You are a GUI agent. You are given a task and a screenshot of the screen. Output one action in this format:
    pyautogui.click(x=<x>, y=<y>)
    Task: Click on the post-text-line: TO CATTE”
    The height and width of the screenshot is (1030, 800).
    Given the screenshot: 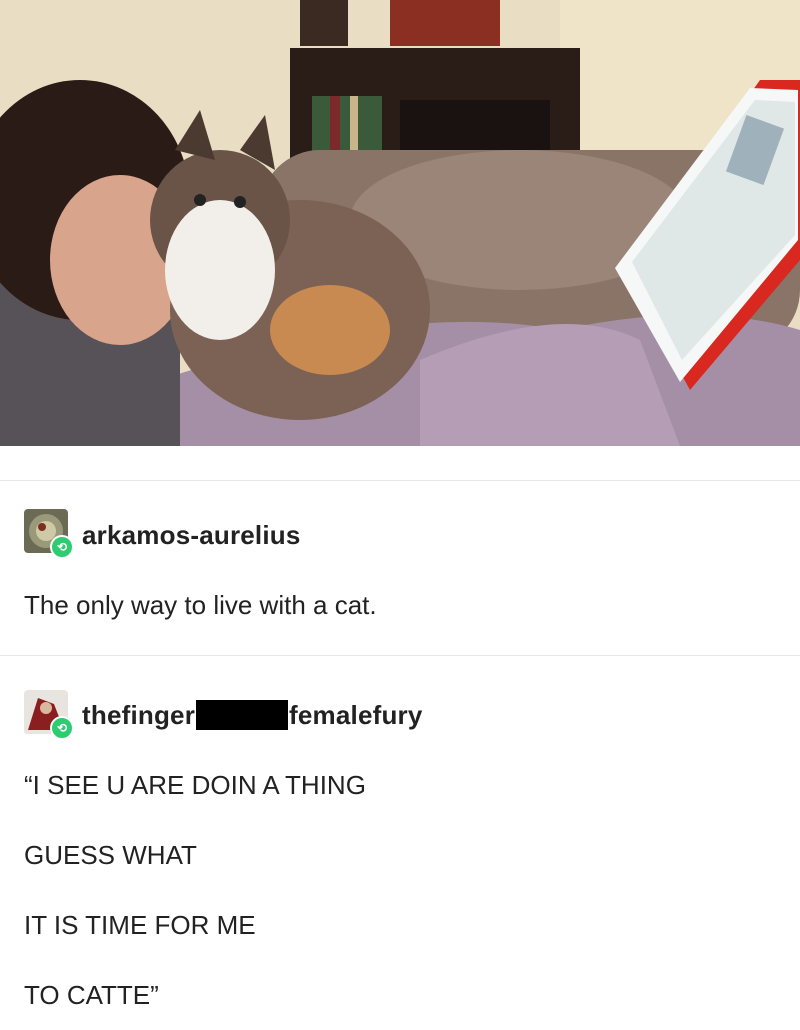 What is the action you would take?
    pyautogui.click(x=91, y=994)
    